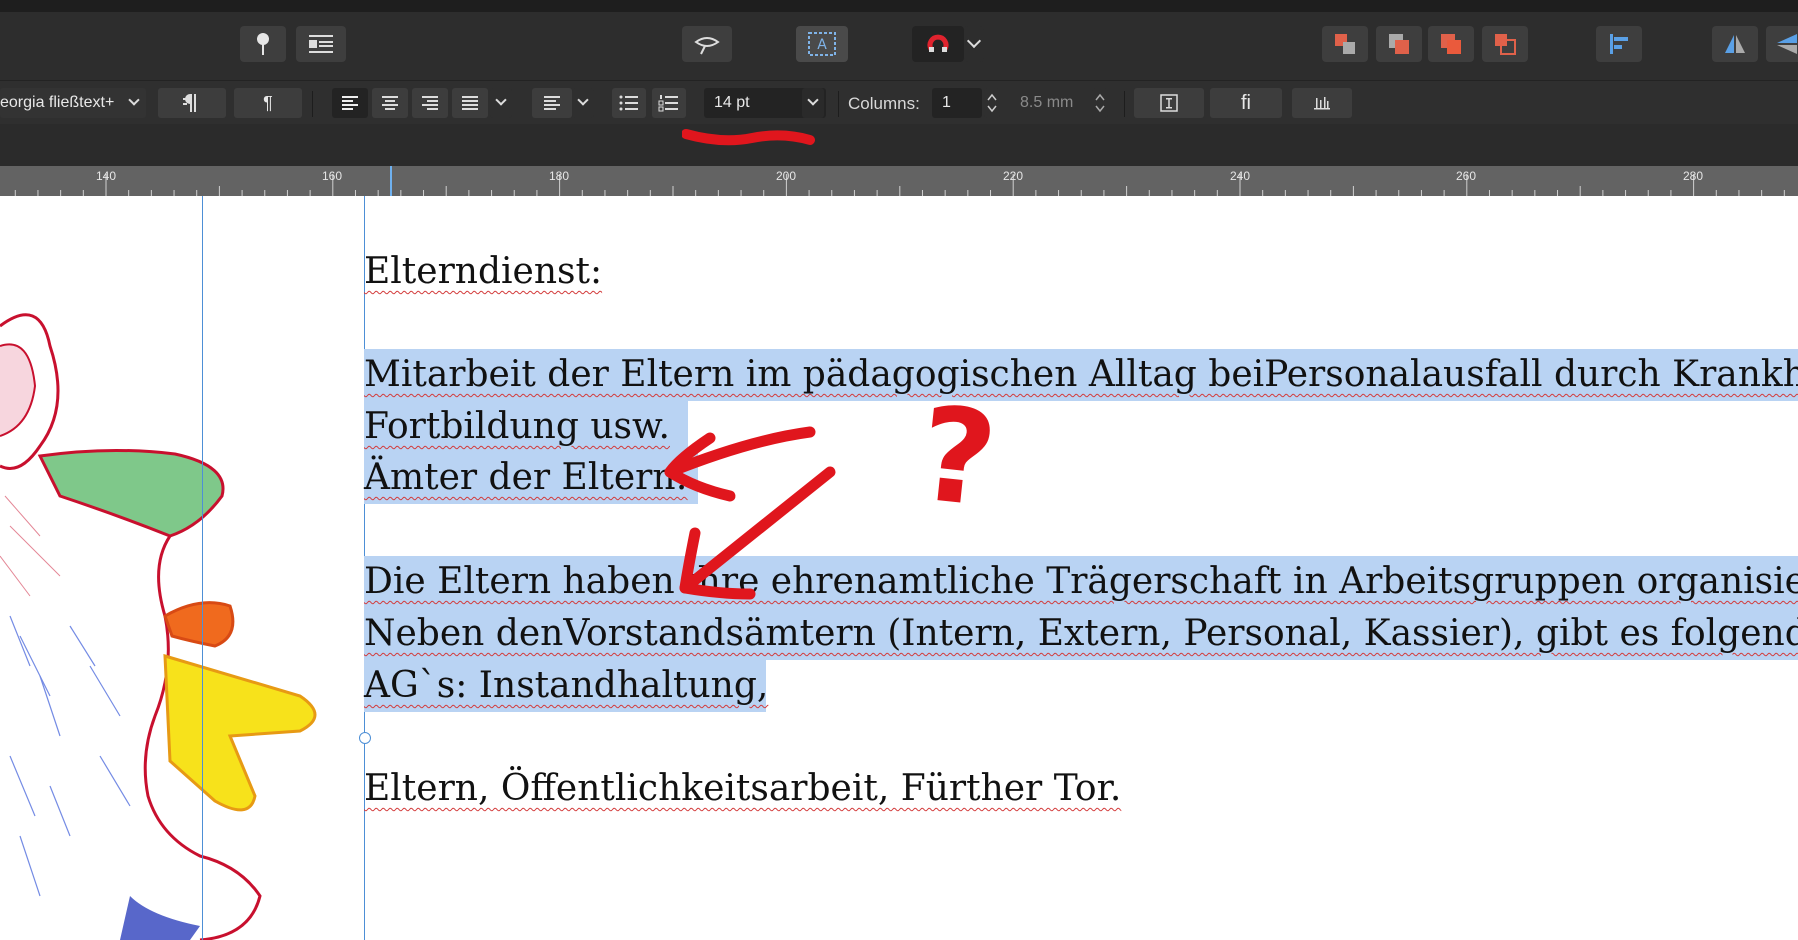 This screenshot has height=940, width=1798. I want to click on question-mark-annotation: ?, so click(958, 457).